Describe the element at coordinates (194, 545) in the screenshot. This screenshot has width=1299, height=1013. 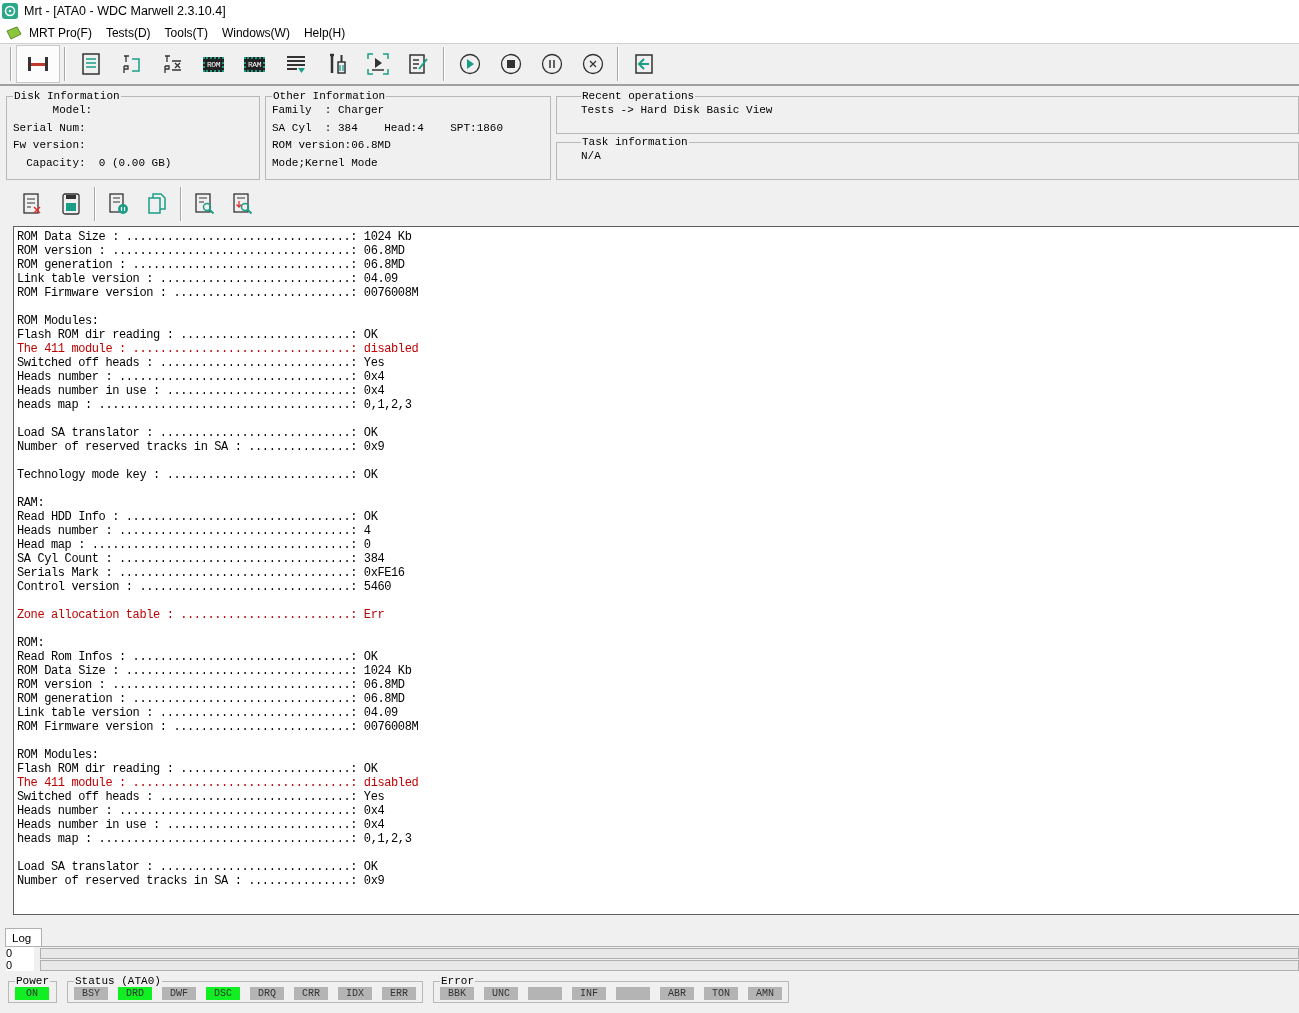
I see `log-line: Head map : ......................................: 0` at that location.